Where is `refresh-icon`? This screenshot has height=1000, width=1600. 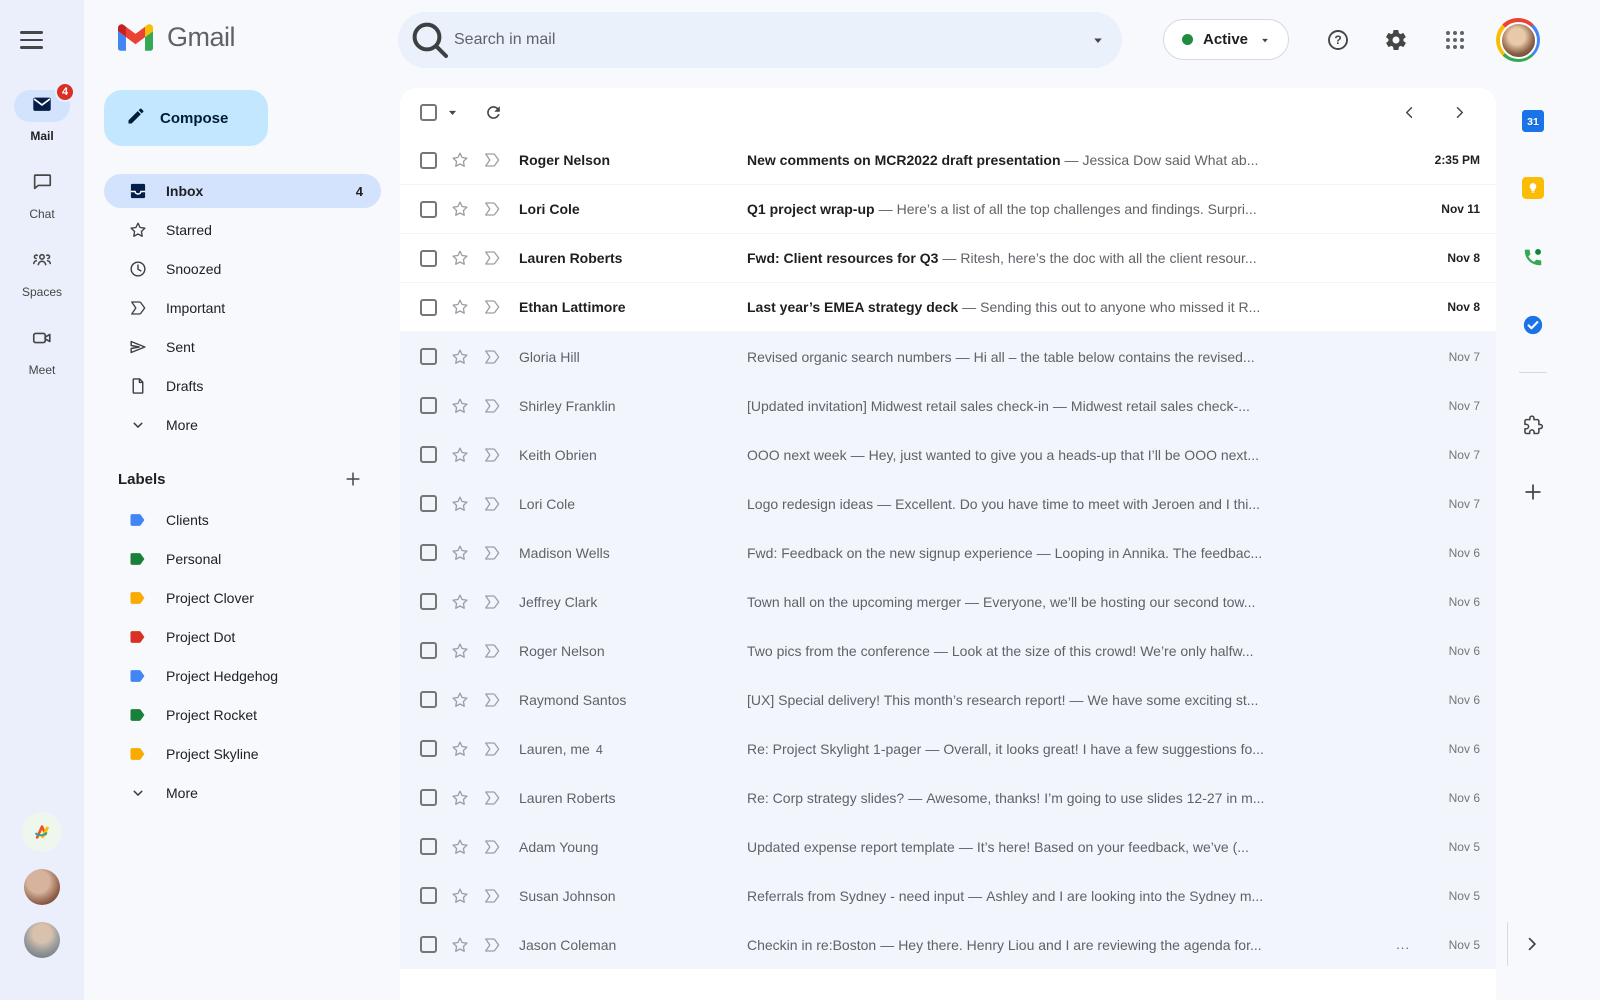 refresh-icon is located at coordinates (493, 112).